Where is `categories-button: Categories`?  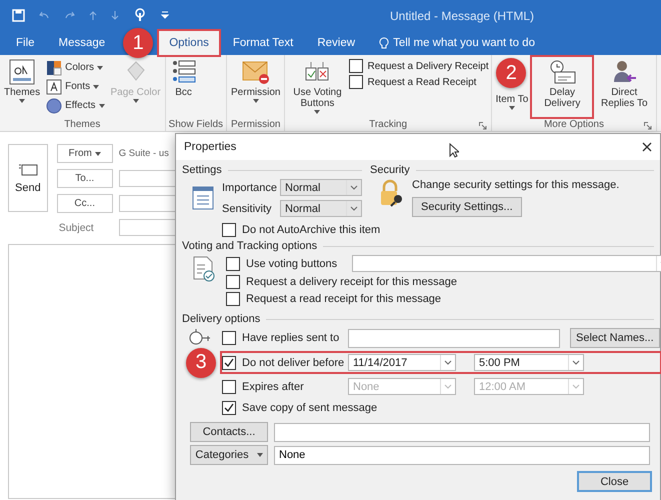
categories-button: Categories is located at coordinates (229, 455).